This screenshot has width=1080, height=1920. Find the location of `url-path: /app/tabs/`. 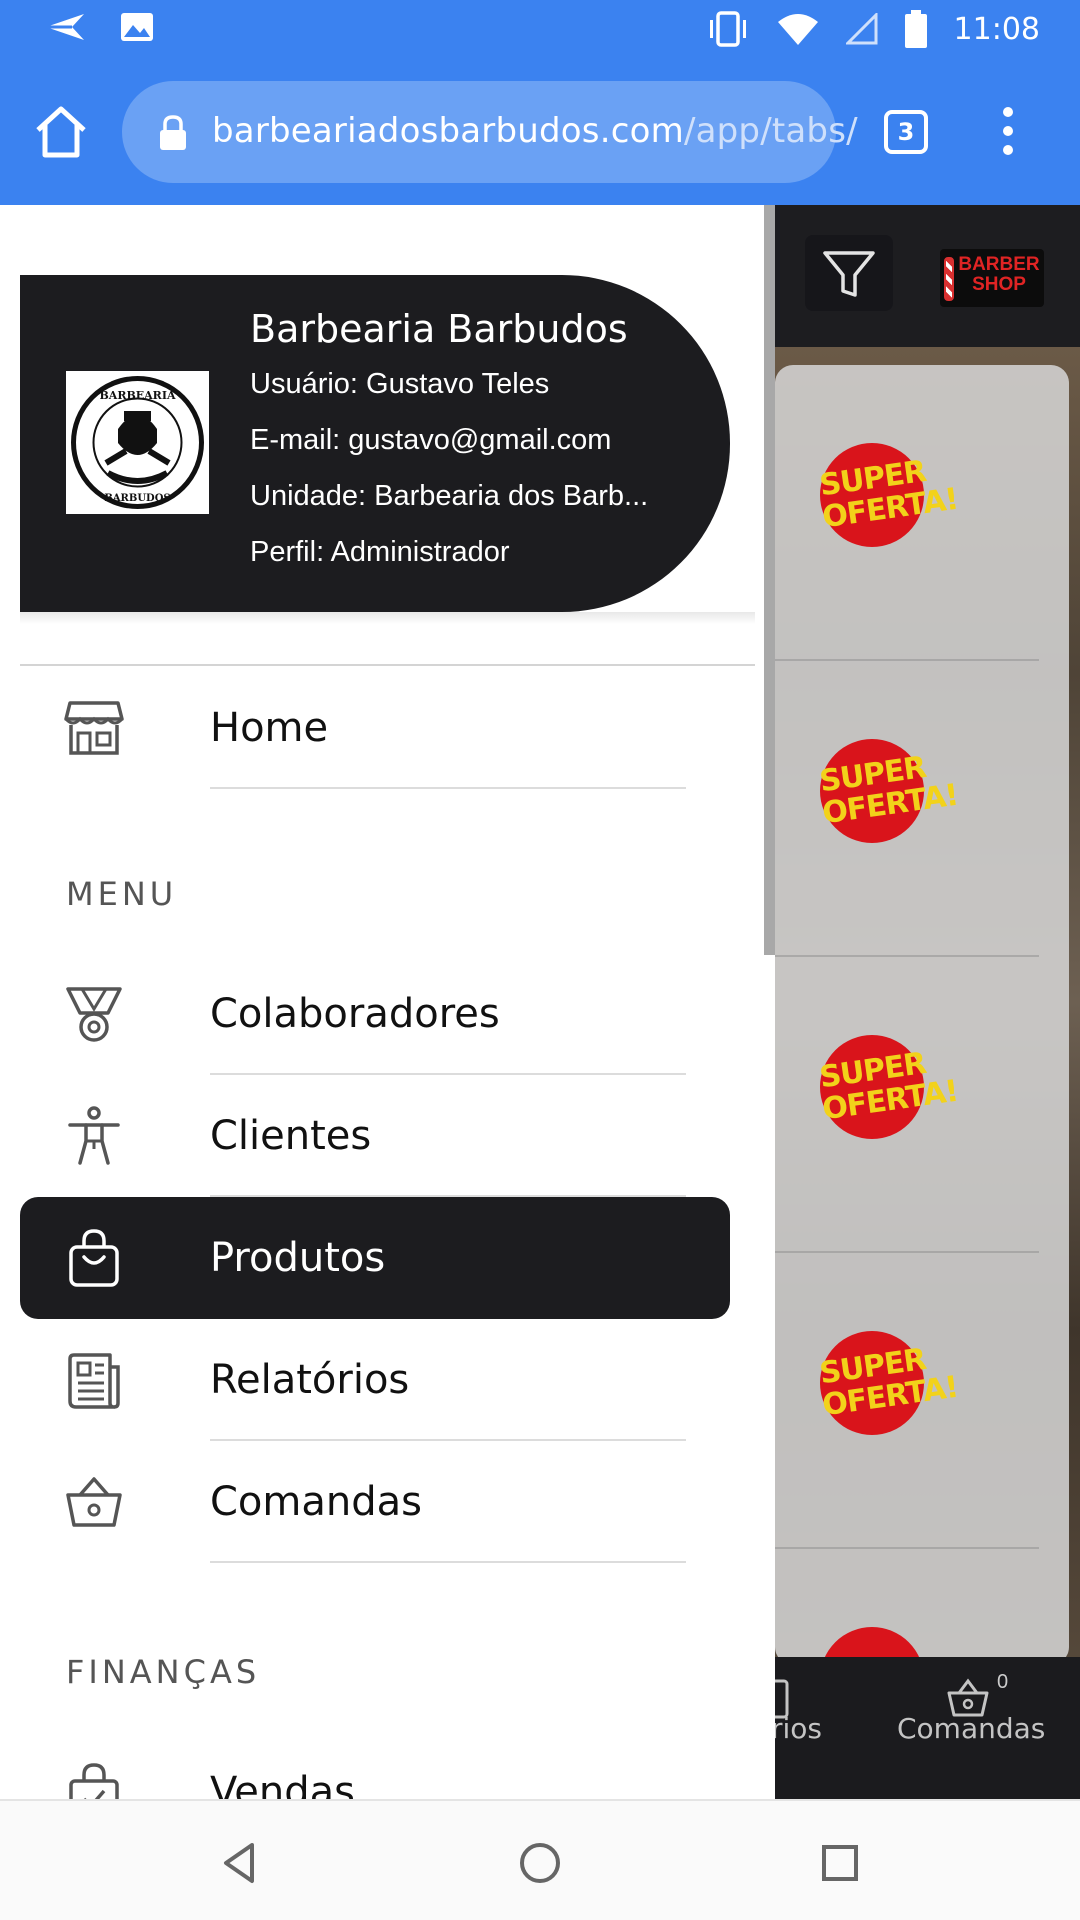

url-path: /app/tabs/ is located at coordinates (770, 131).